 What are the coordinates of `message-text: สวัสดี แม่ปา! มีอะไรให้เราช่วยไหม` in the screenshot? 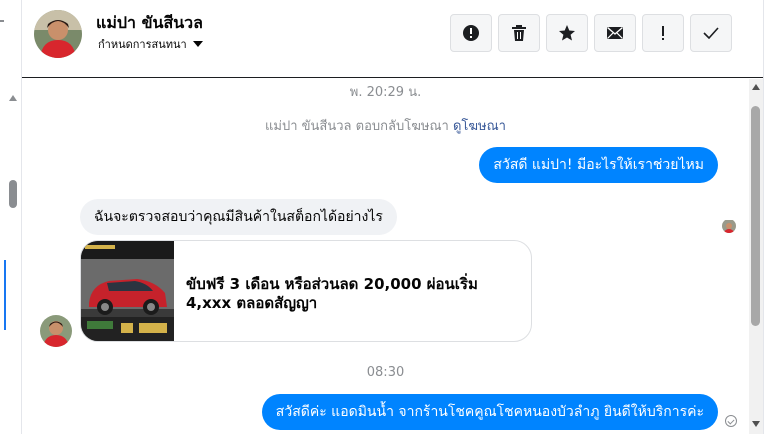 It's located at (598, 165).